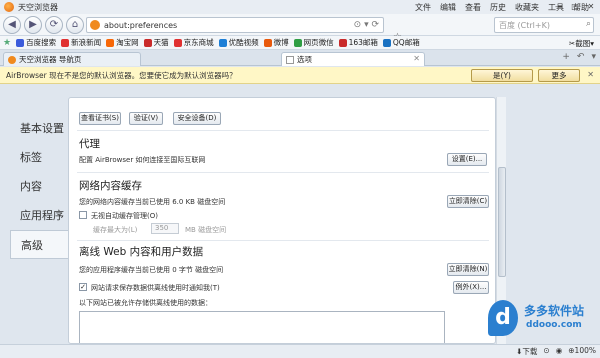  Describe the element at coordinates (591, 6) in the screenshot. I see `close-button: ✕` at that location.